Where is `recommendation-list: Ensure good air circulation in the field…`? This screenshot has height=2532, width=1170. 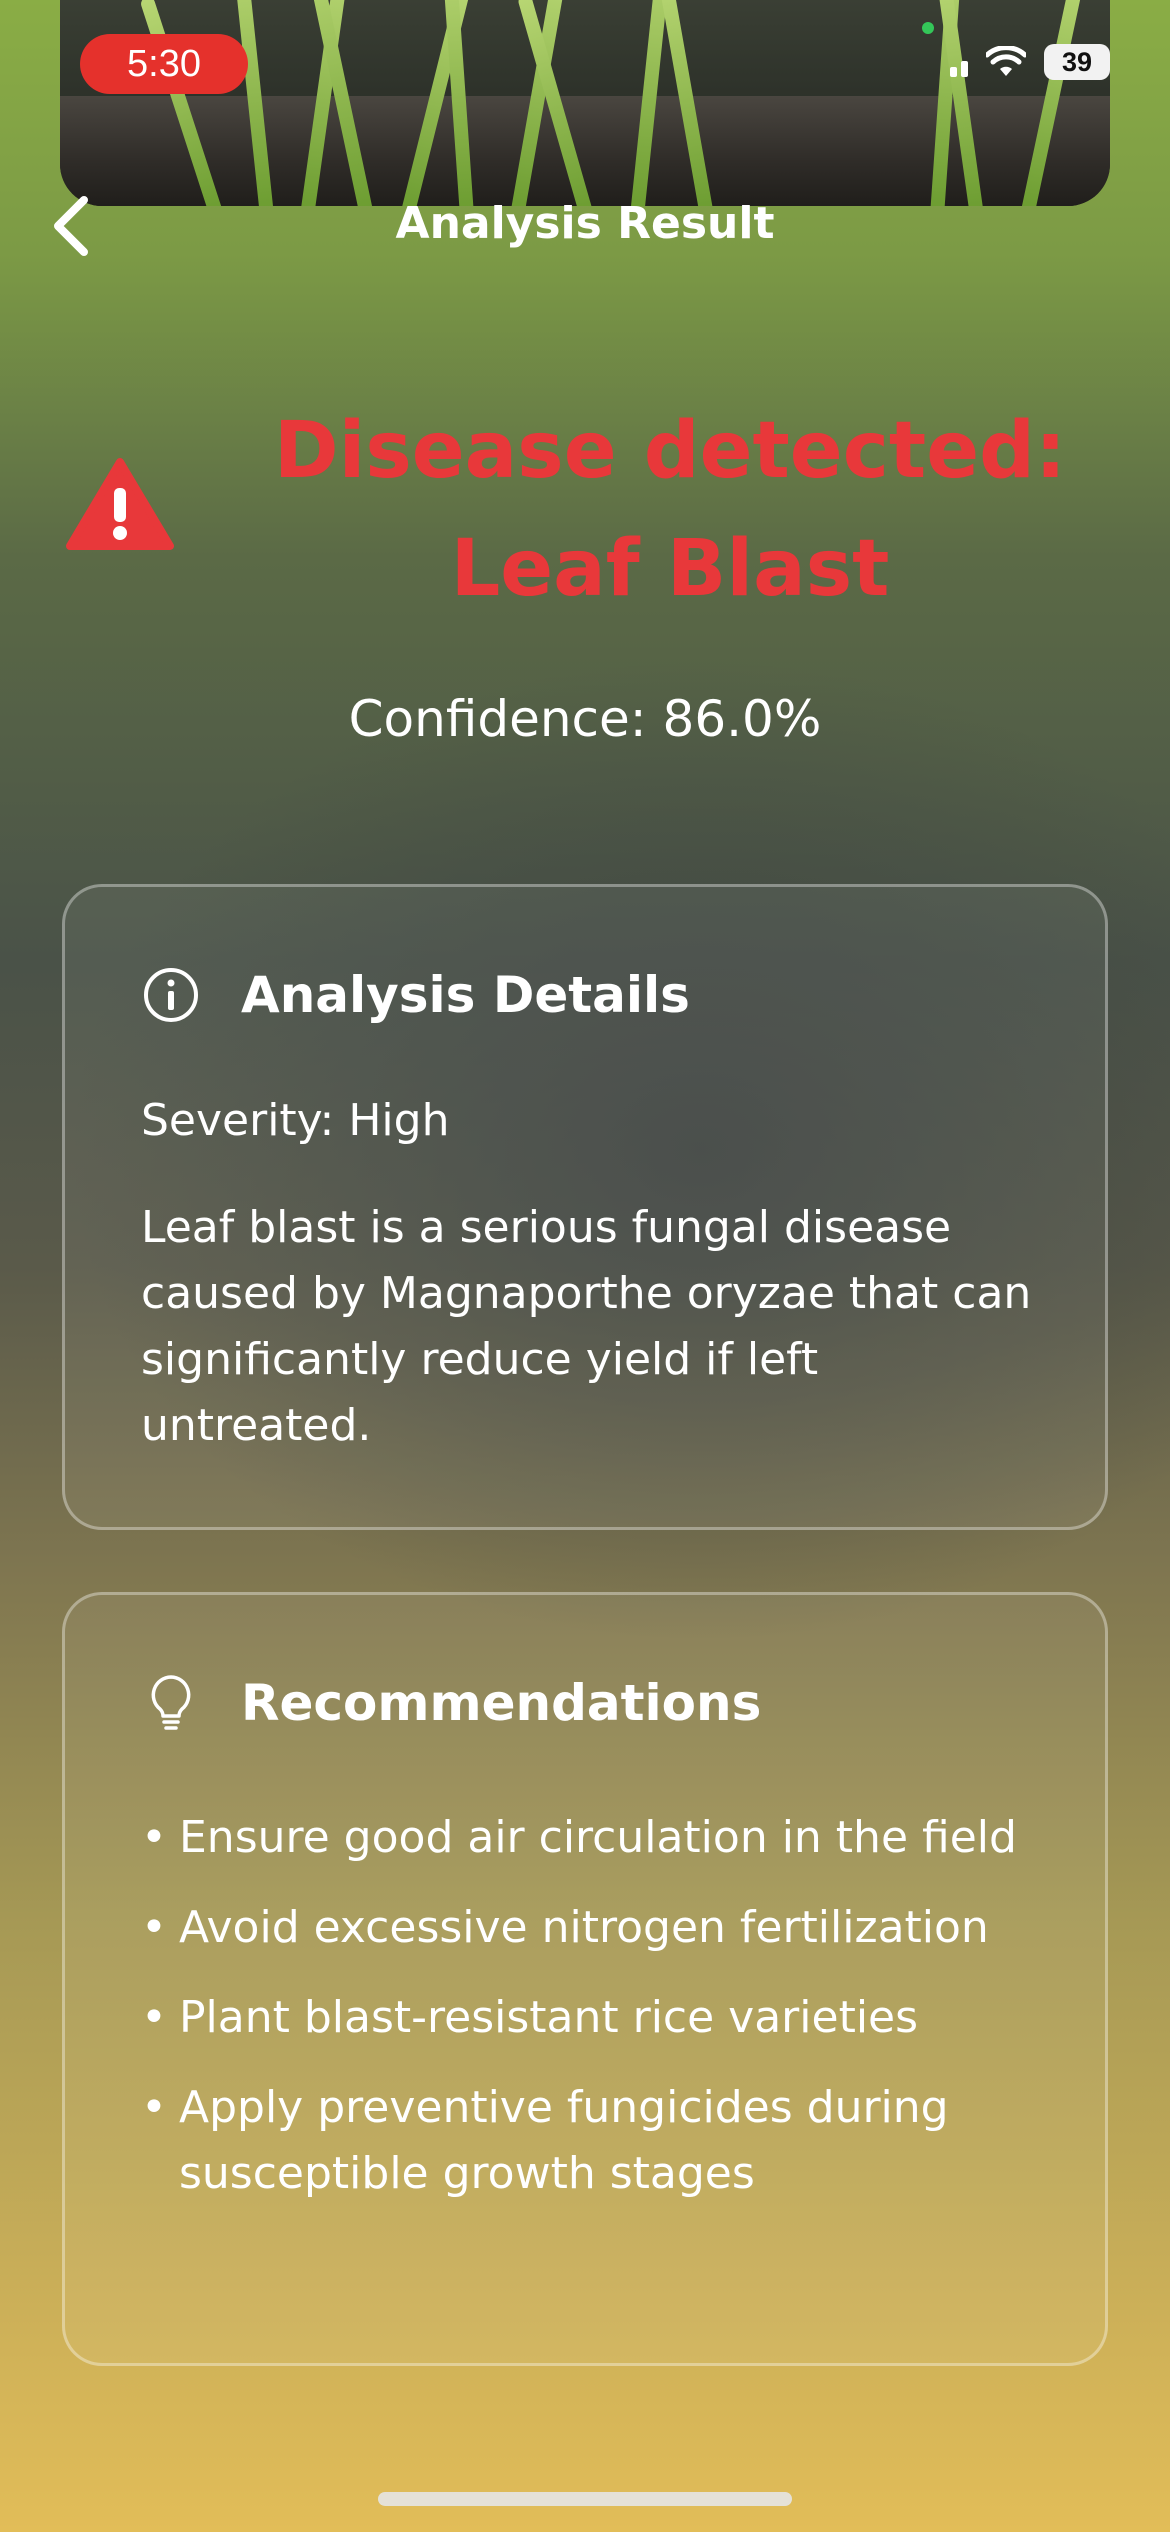 recommendation-list: Ensure good air circulation in the field… is located at coordinates (606, 2018).